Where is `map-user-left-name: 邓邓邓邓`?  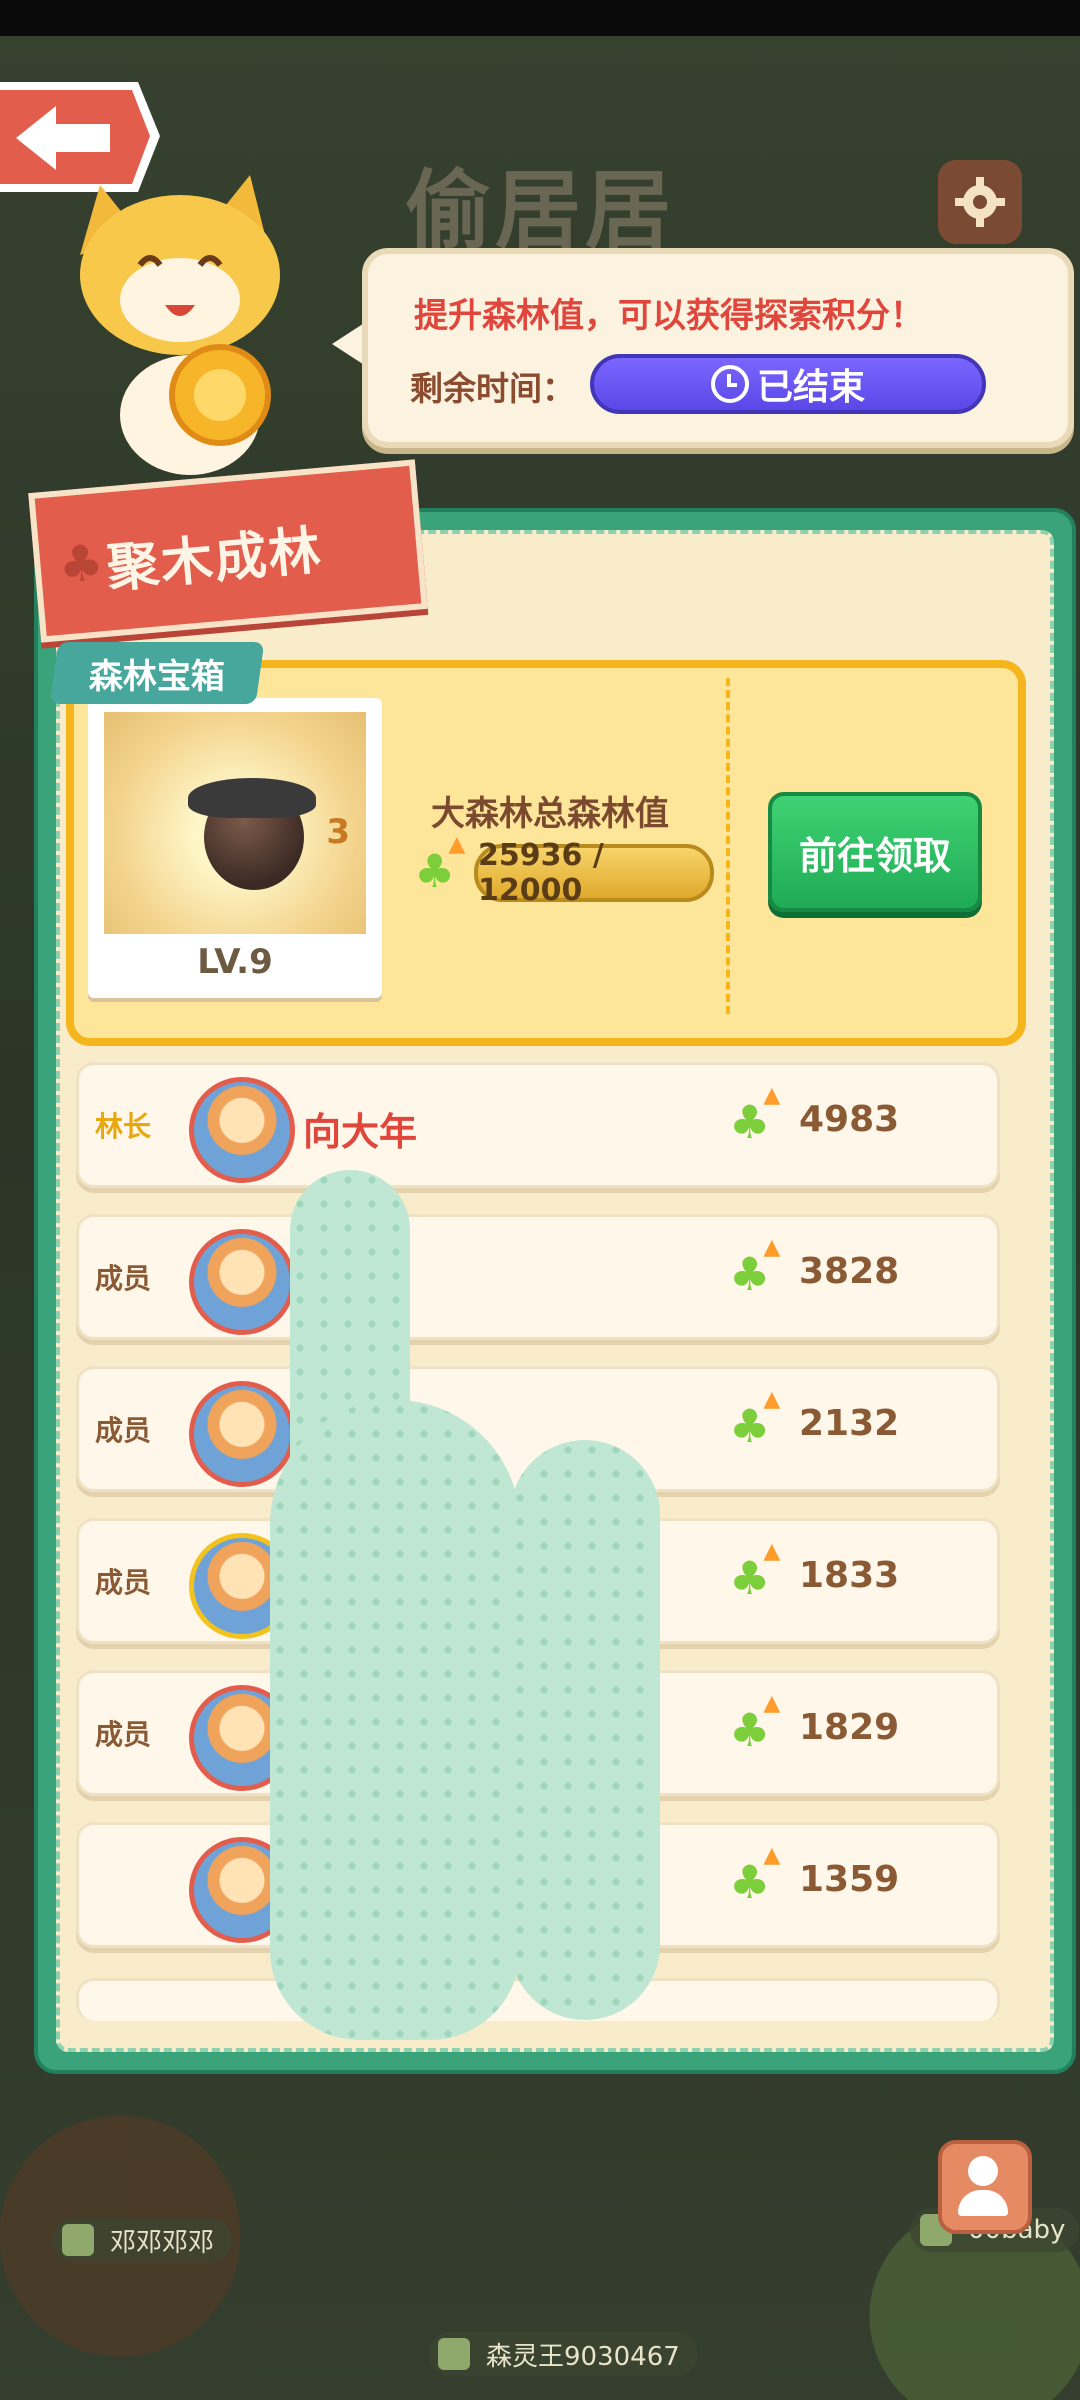 map-user-left-name: 邓邓邓邓 is located at coordinates (162, 2242).